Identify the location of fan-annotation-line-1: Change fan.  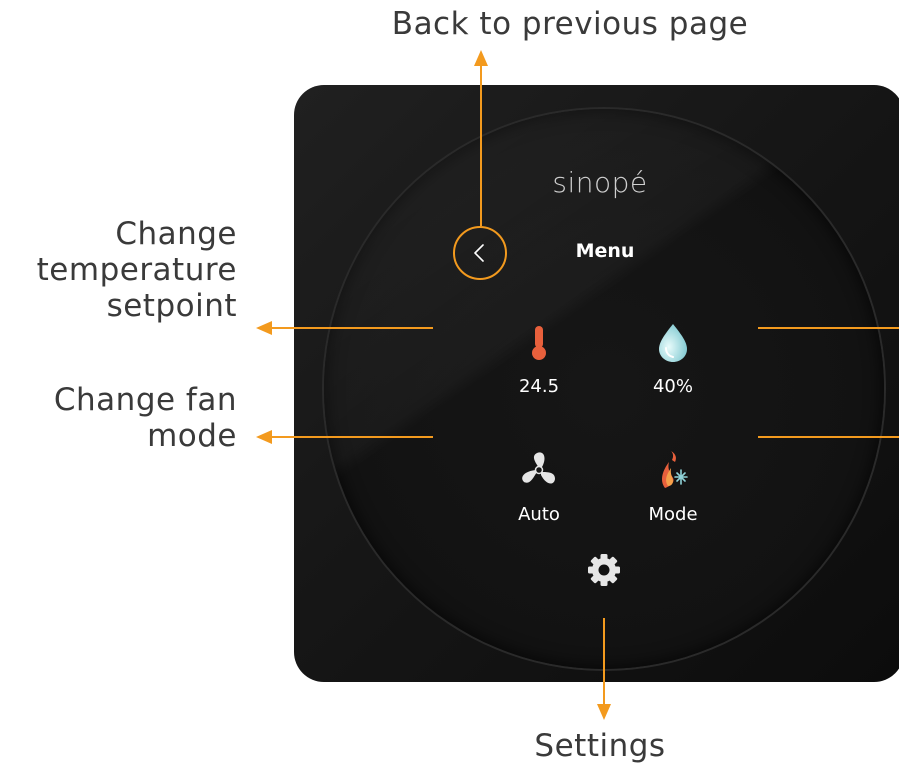
(145, 400).